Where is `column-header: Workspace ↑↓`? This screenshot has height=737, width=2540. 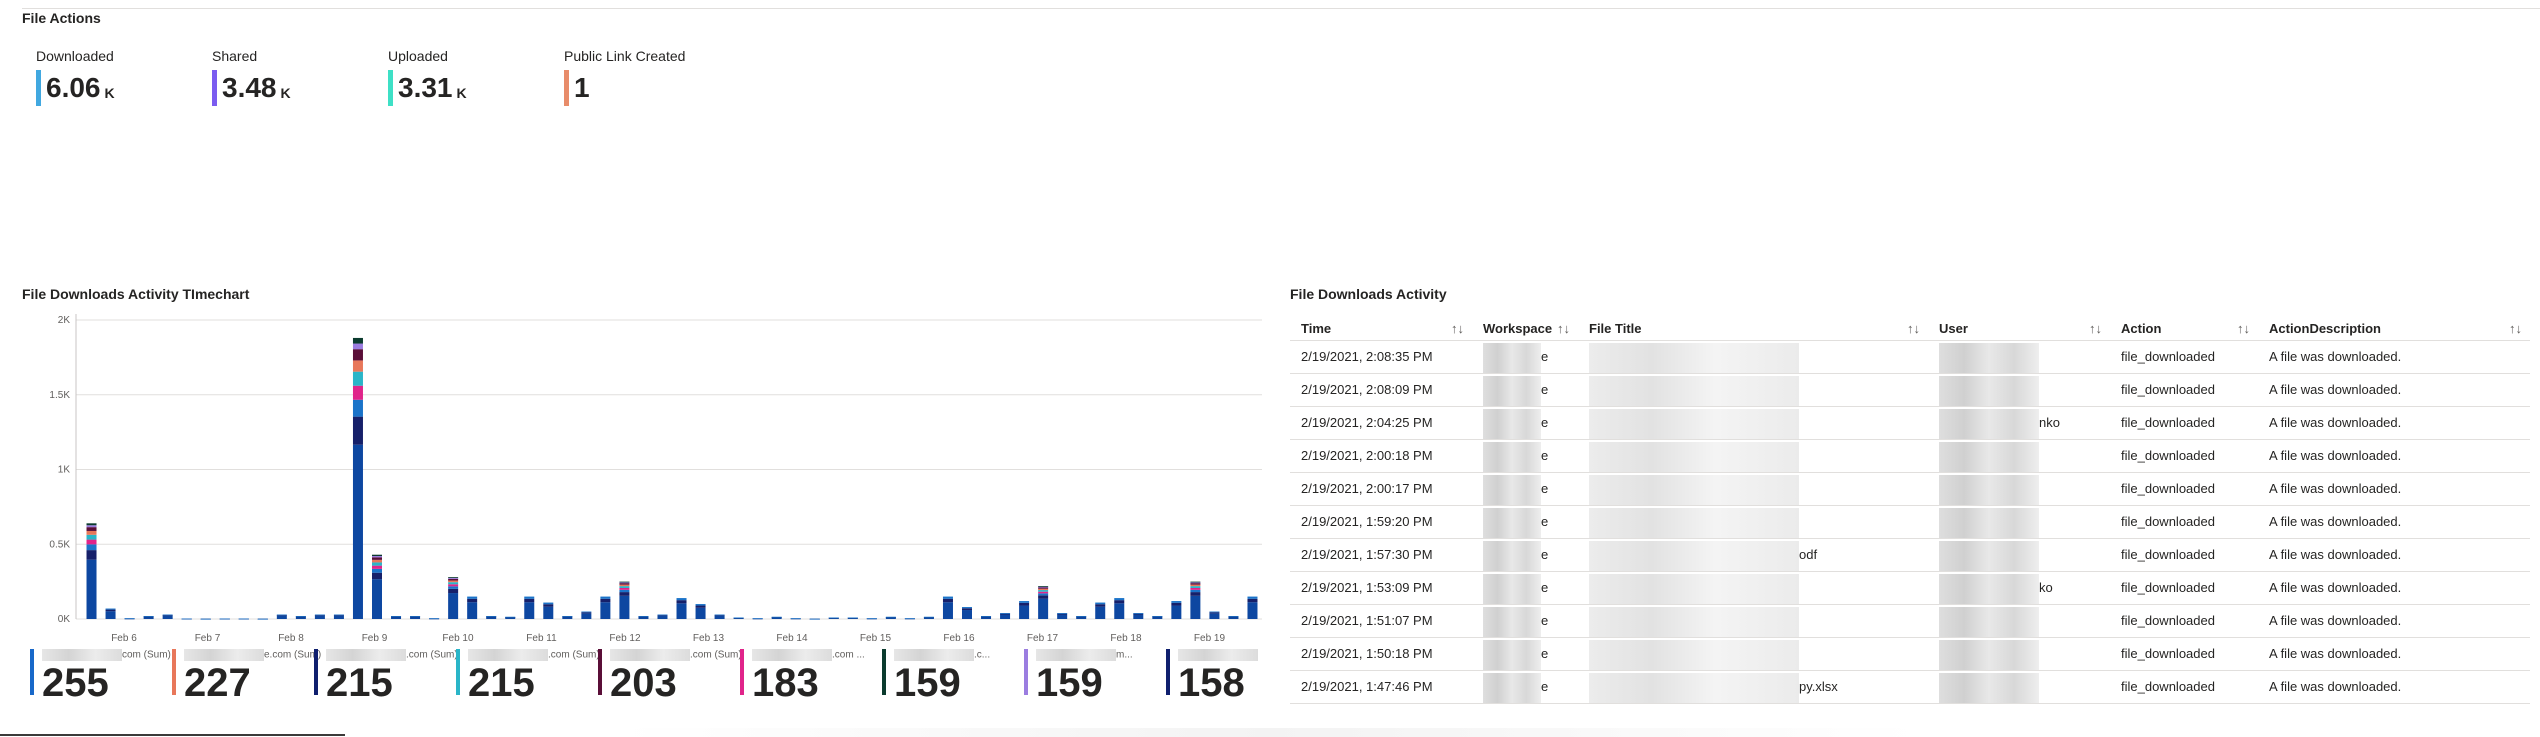
column-header: Workspace ↑↓ is located at coordinates (1525, 328).